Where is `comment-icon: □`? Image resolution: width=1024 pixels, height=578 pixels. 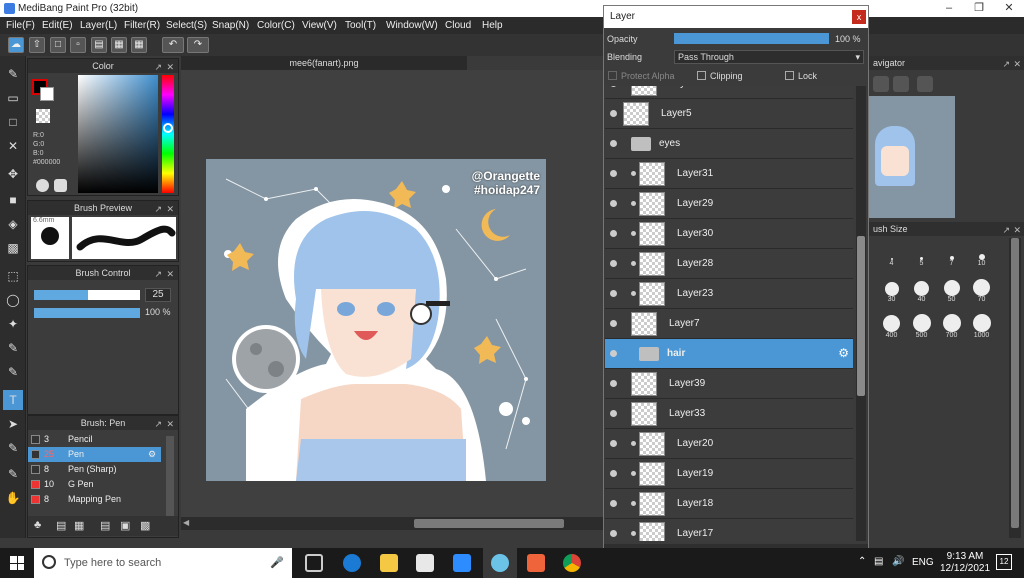 comment-icon: □ is located at coordinates (58, 45).